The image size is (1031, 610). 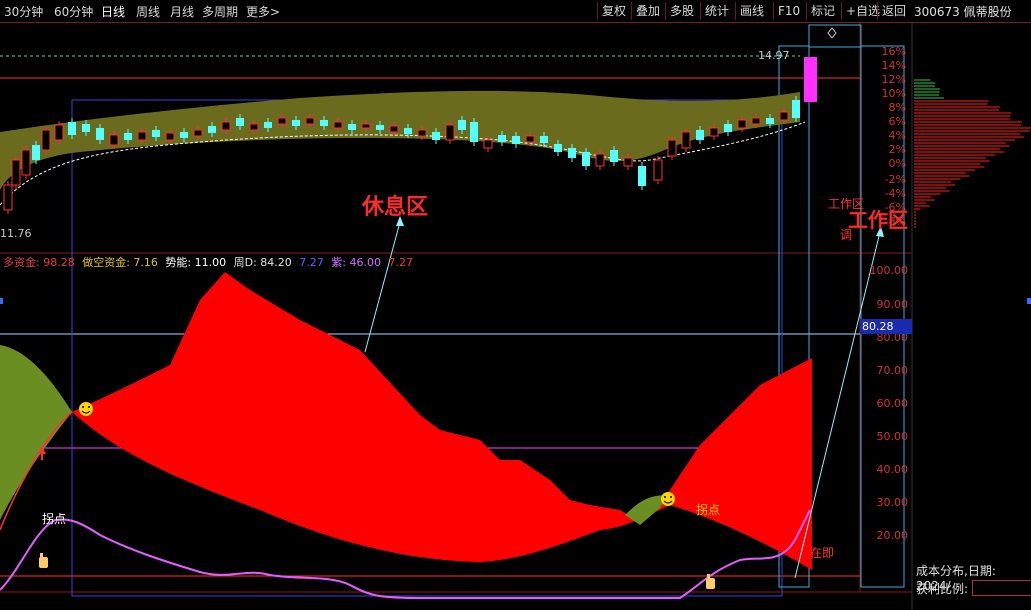 I want to click on high-price-label: 14.97, so click(x=774, y=55).